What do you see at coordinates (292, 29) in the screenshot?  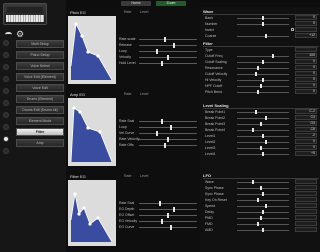 I see `checkbox` at bounding box center [292, 29].